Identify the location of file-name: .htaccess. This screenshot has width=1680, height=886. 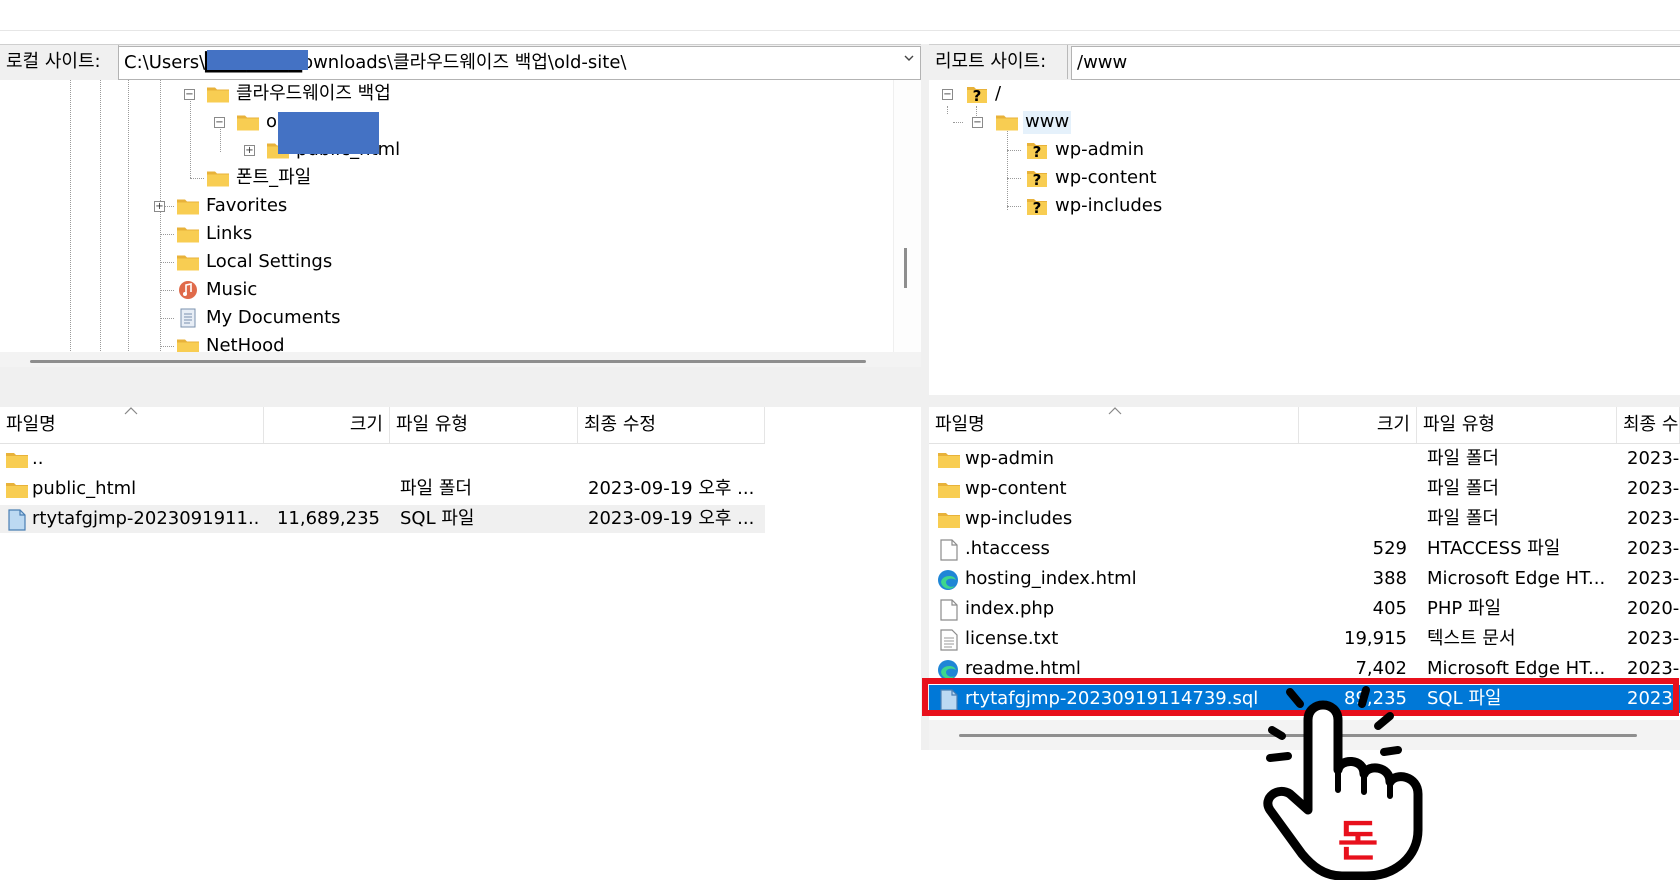
(1007, 548).